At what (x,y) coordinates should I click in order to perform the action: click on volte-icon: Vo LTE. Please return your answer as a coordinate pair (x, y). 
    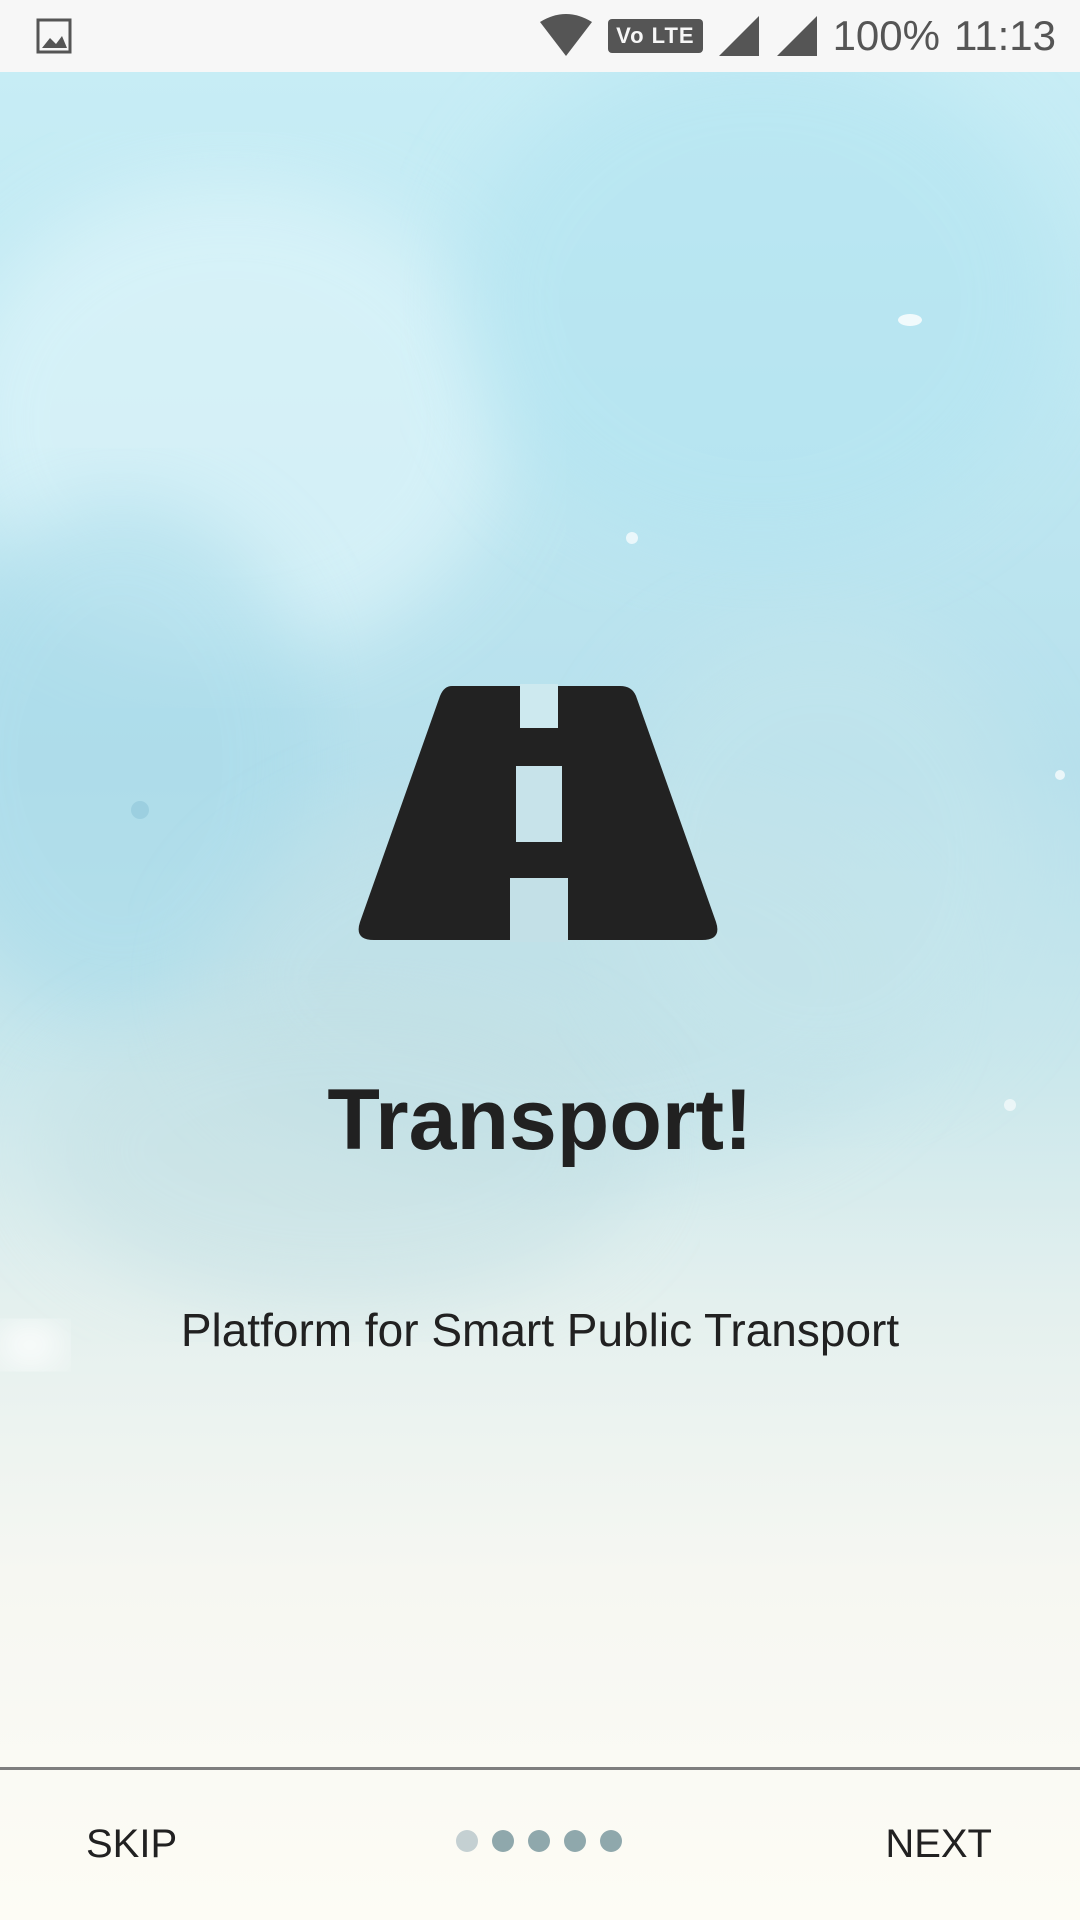
    Looking at the image, I should click on (655, 36).